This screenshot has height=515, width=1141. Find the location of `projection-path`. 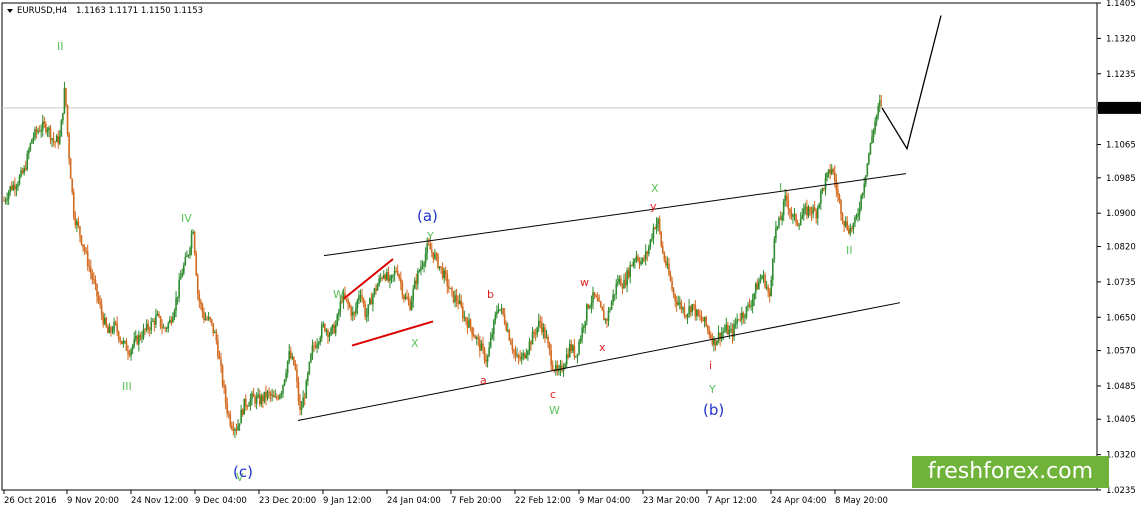

projection-path is located at coordinates (911, 83).